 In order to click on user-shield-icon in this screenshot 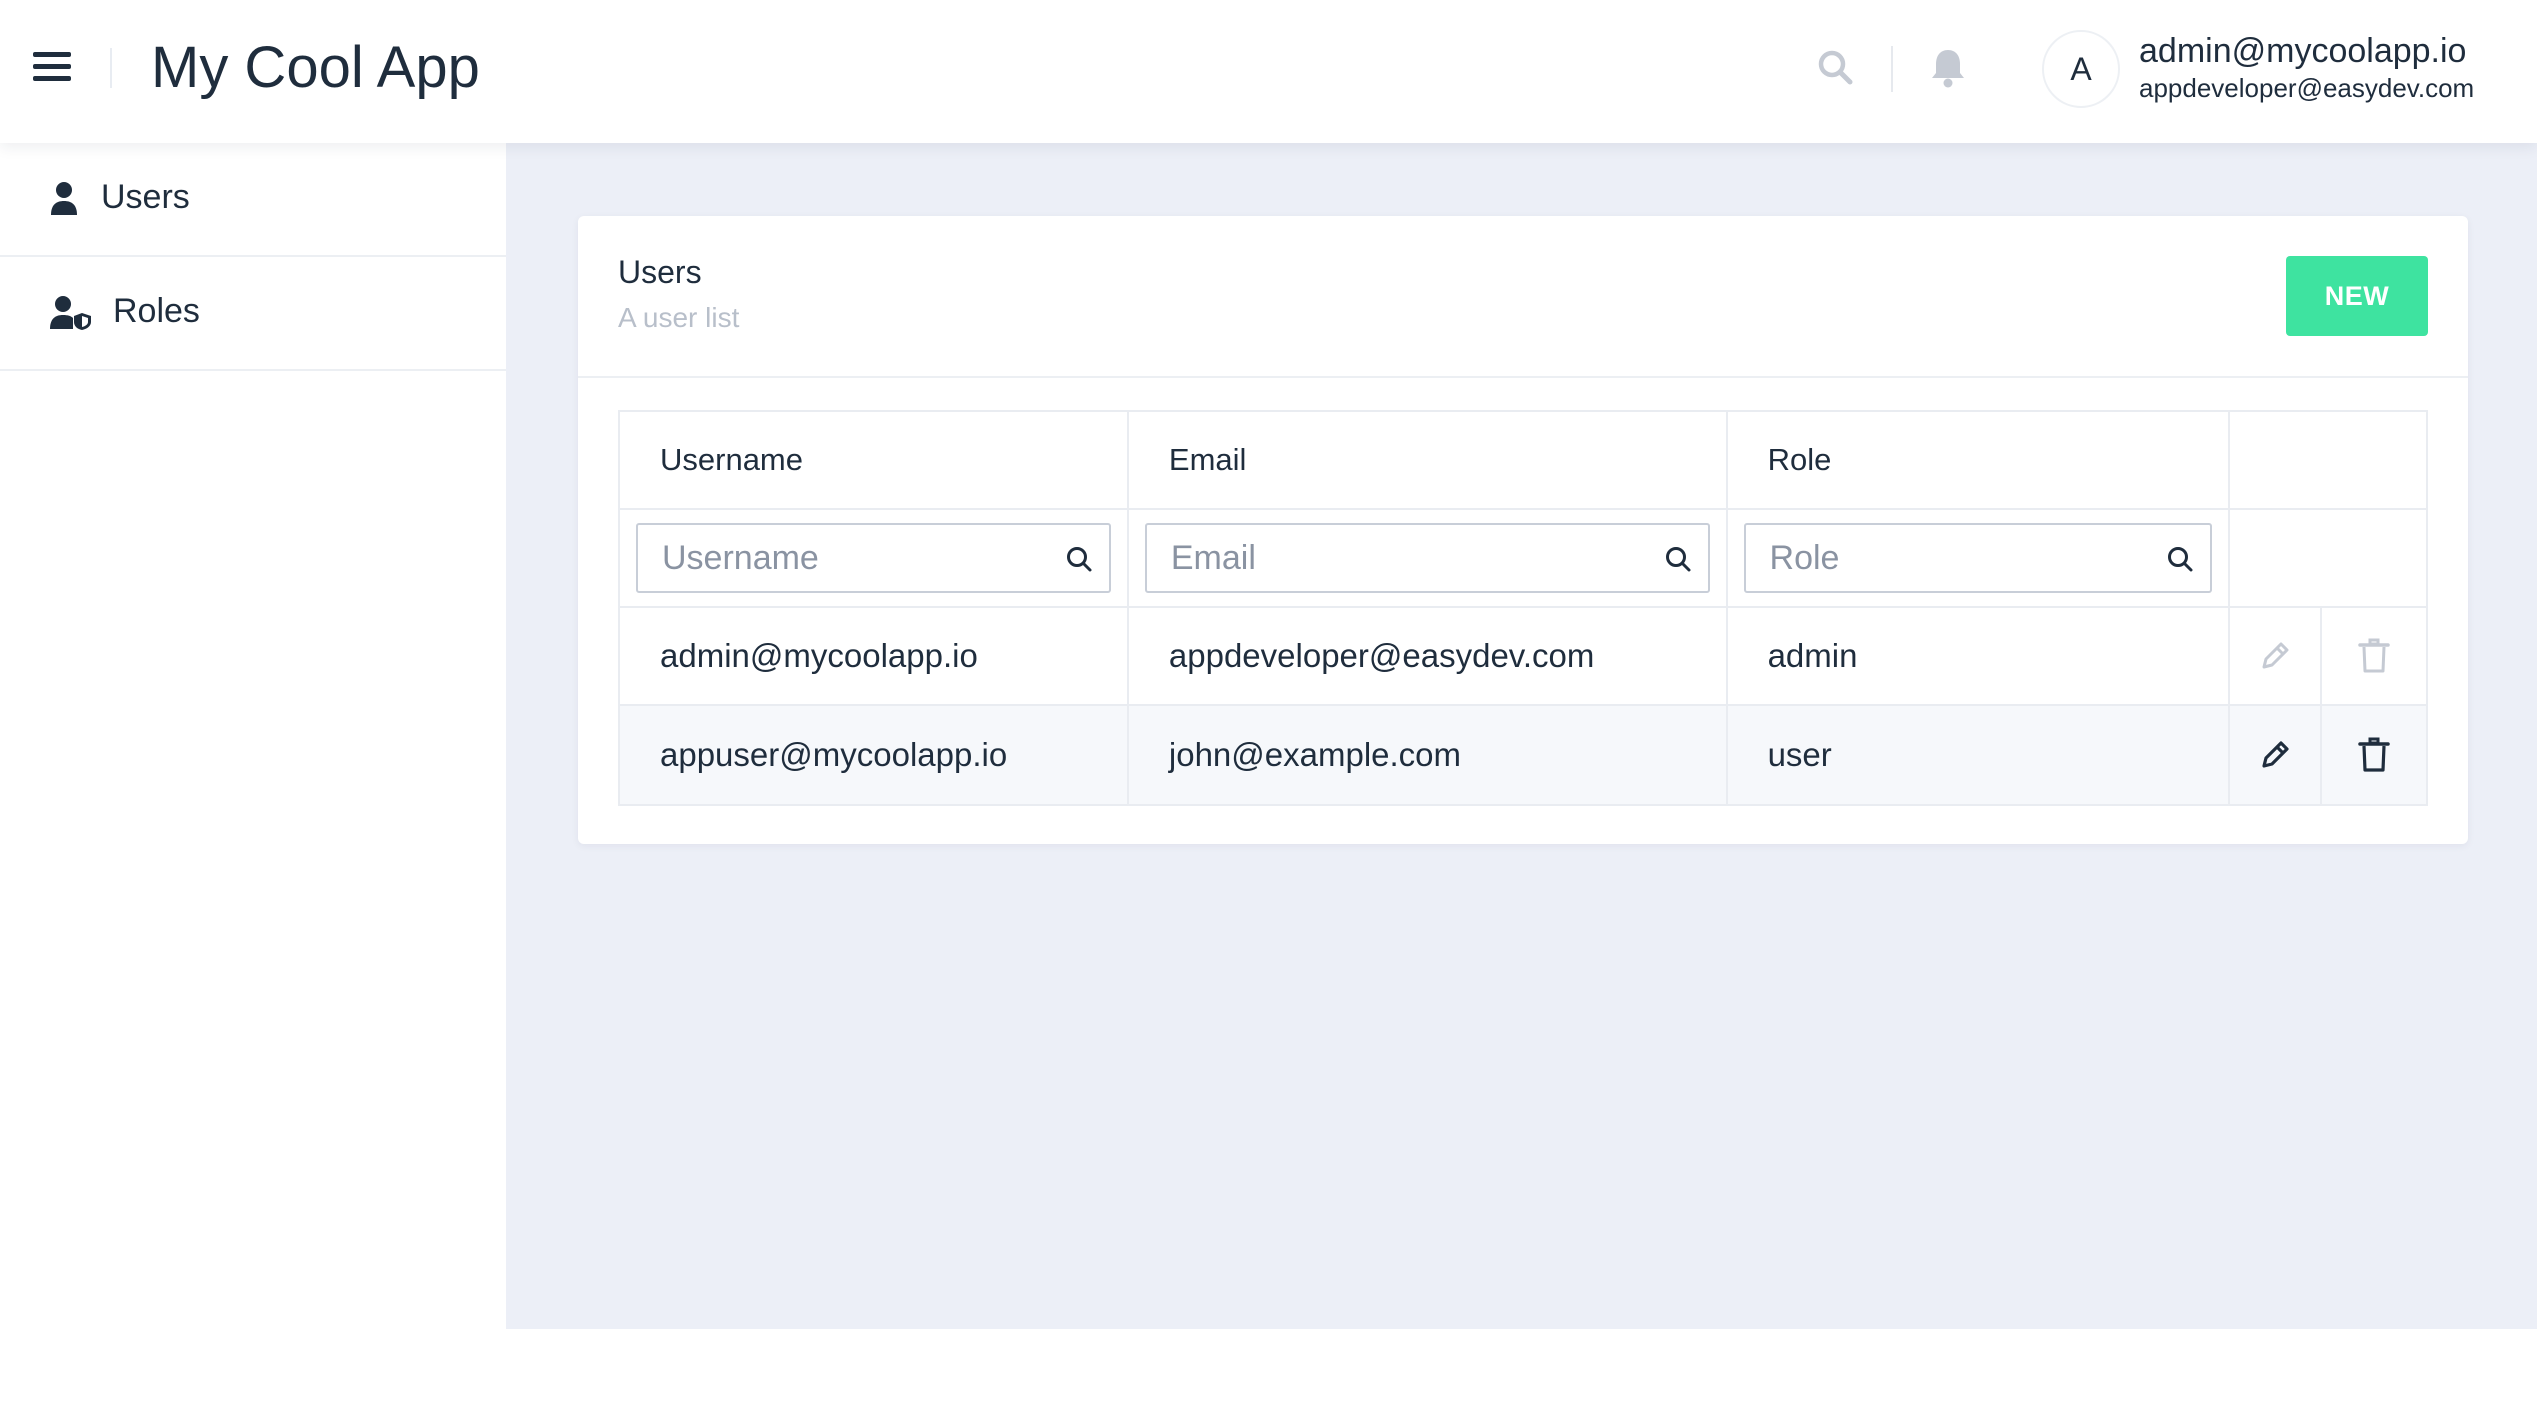, I will do `click(71, 315)`.